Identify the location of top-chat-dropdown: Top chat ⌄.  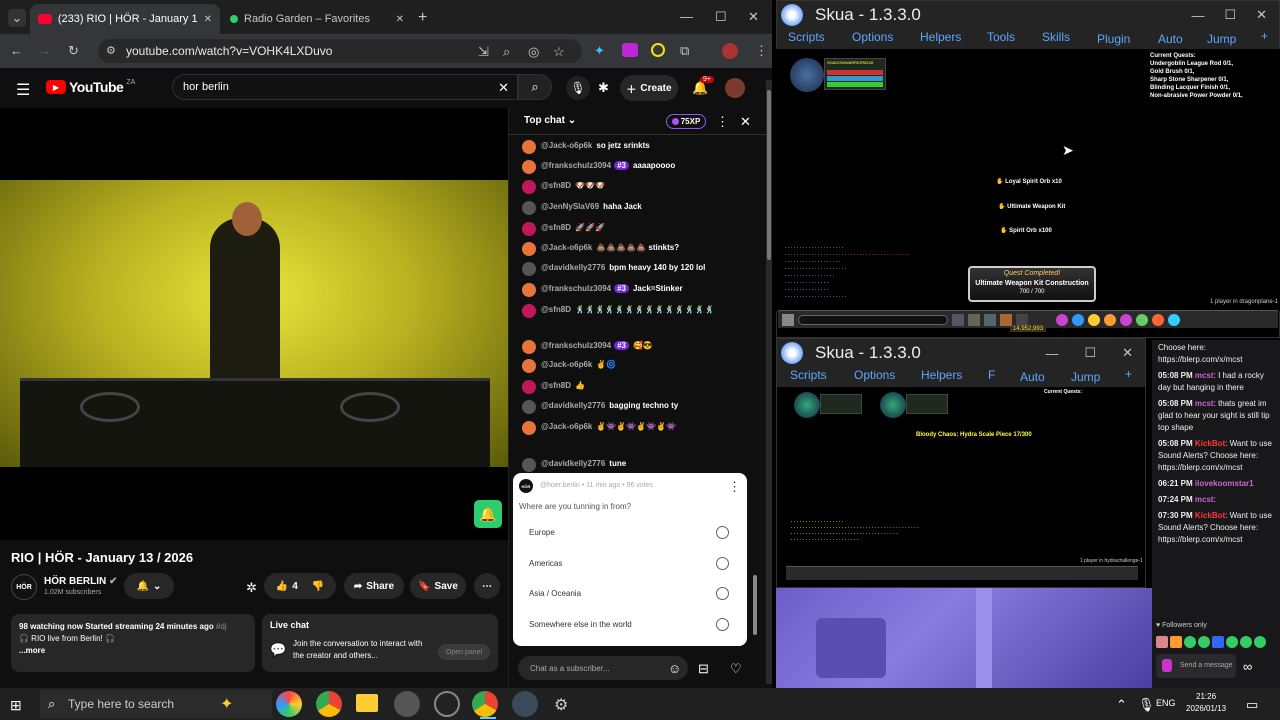
(550, 120).